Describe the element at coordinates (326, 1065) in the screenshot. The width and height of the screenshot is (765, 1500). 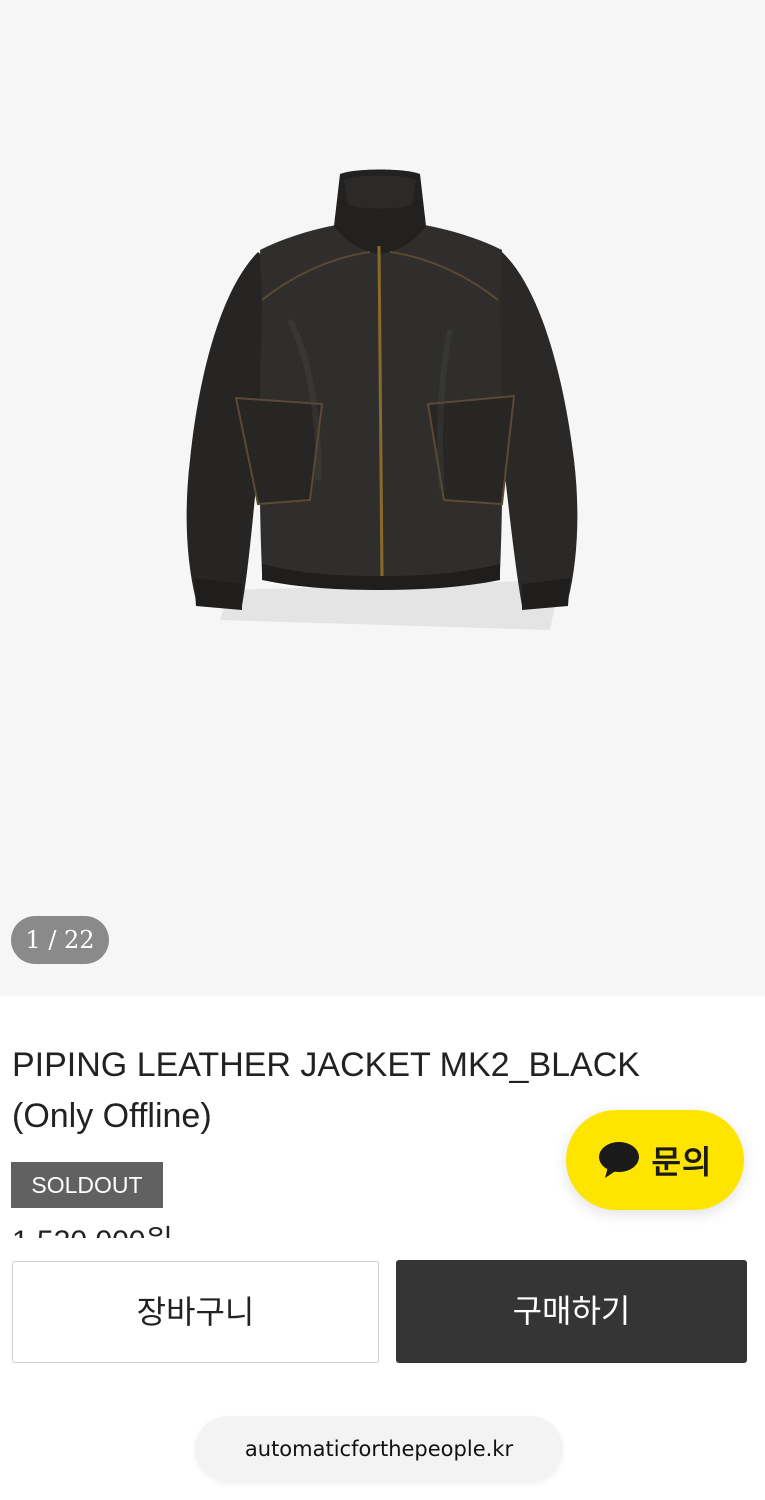
I see `product-title-line-1: PIPING LEATHER JACKET MK2_BLACK` at that location.